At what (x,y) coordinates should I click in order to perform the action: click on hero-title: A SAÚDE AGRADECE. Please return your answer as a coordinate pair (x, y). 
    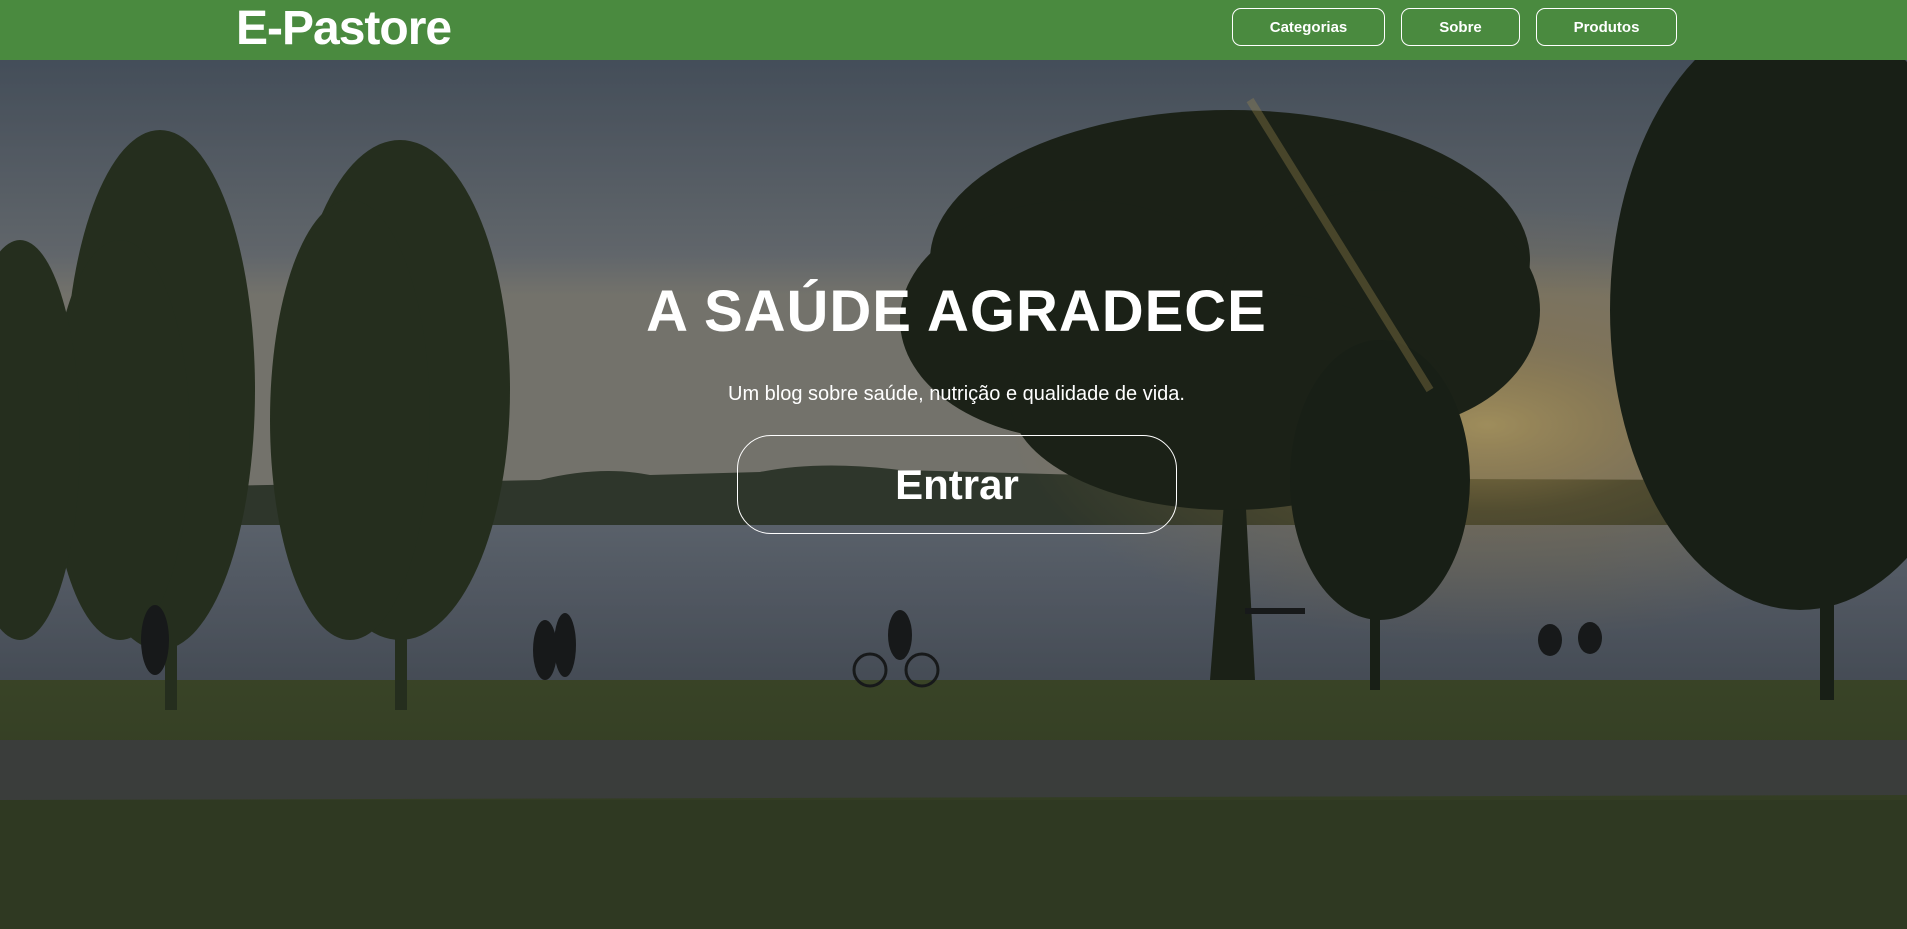
    Looking at the image, I should click on (956, 311).